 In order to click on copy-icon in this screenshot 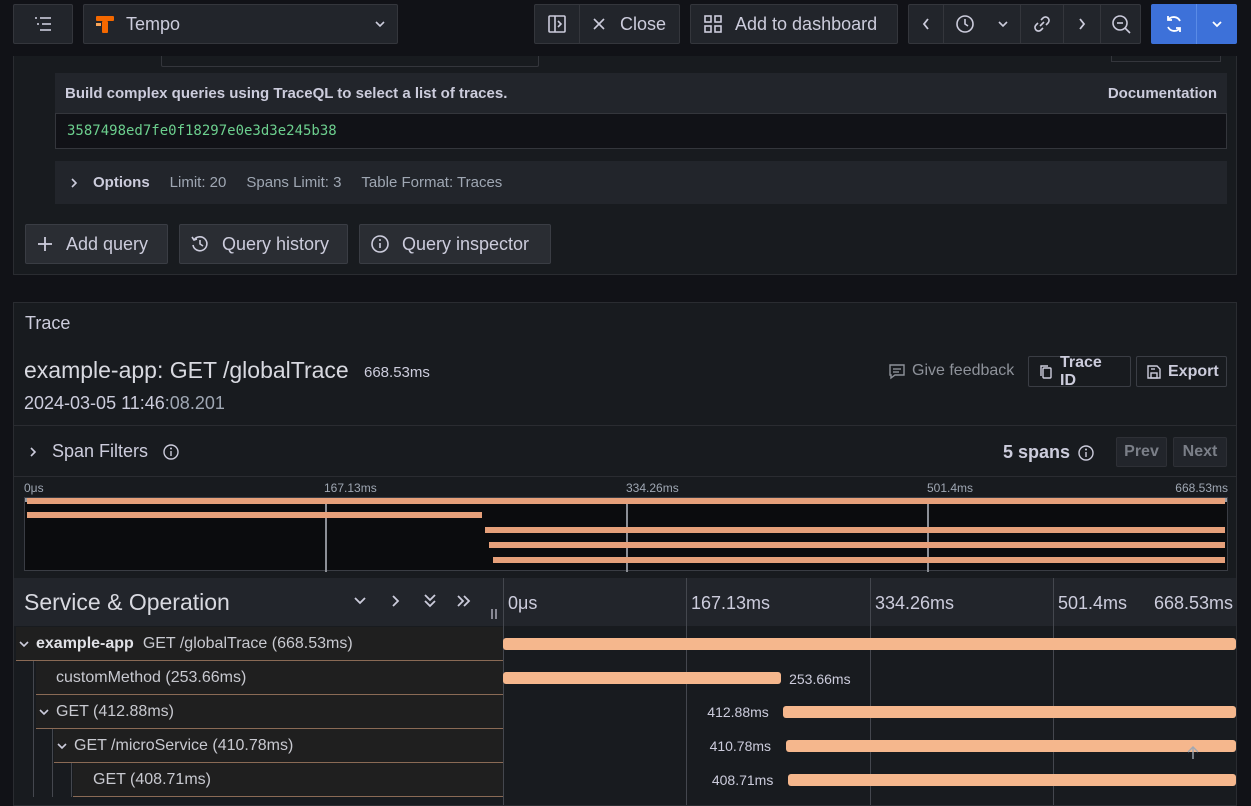, I will do `click(1046, 372)`.